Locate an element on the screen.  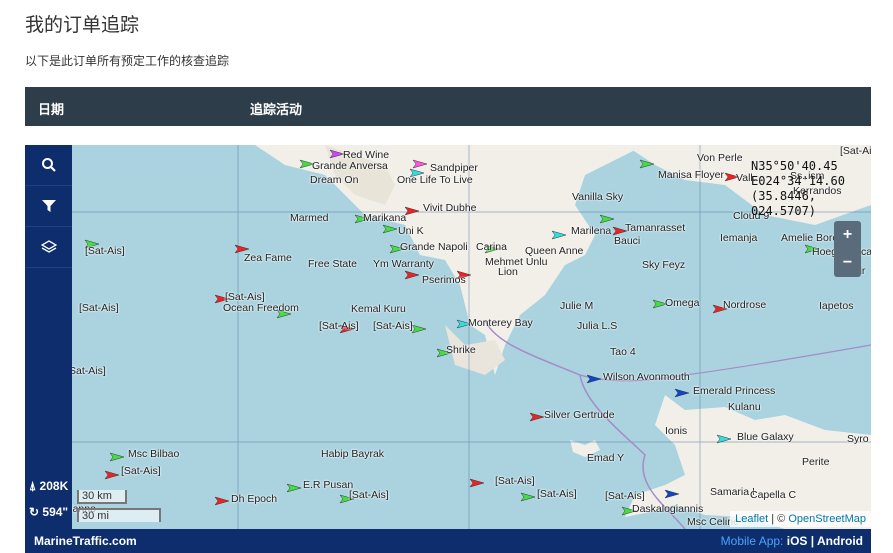
vessel-label: E.R Pusan is located at coordinates (328, 485).